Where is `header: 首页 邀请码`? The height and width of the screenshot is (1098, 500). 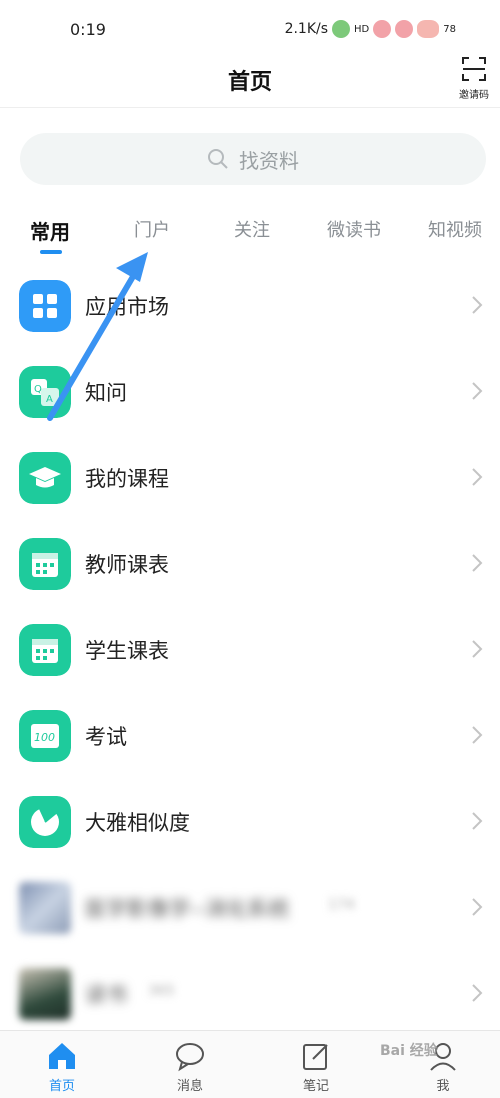 header: 首页 邀请码 is located at coordinates (250, 82).